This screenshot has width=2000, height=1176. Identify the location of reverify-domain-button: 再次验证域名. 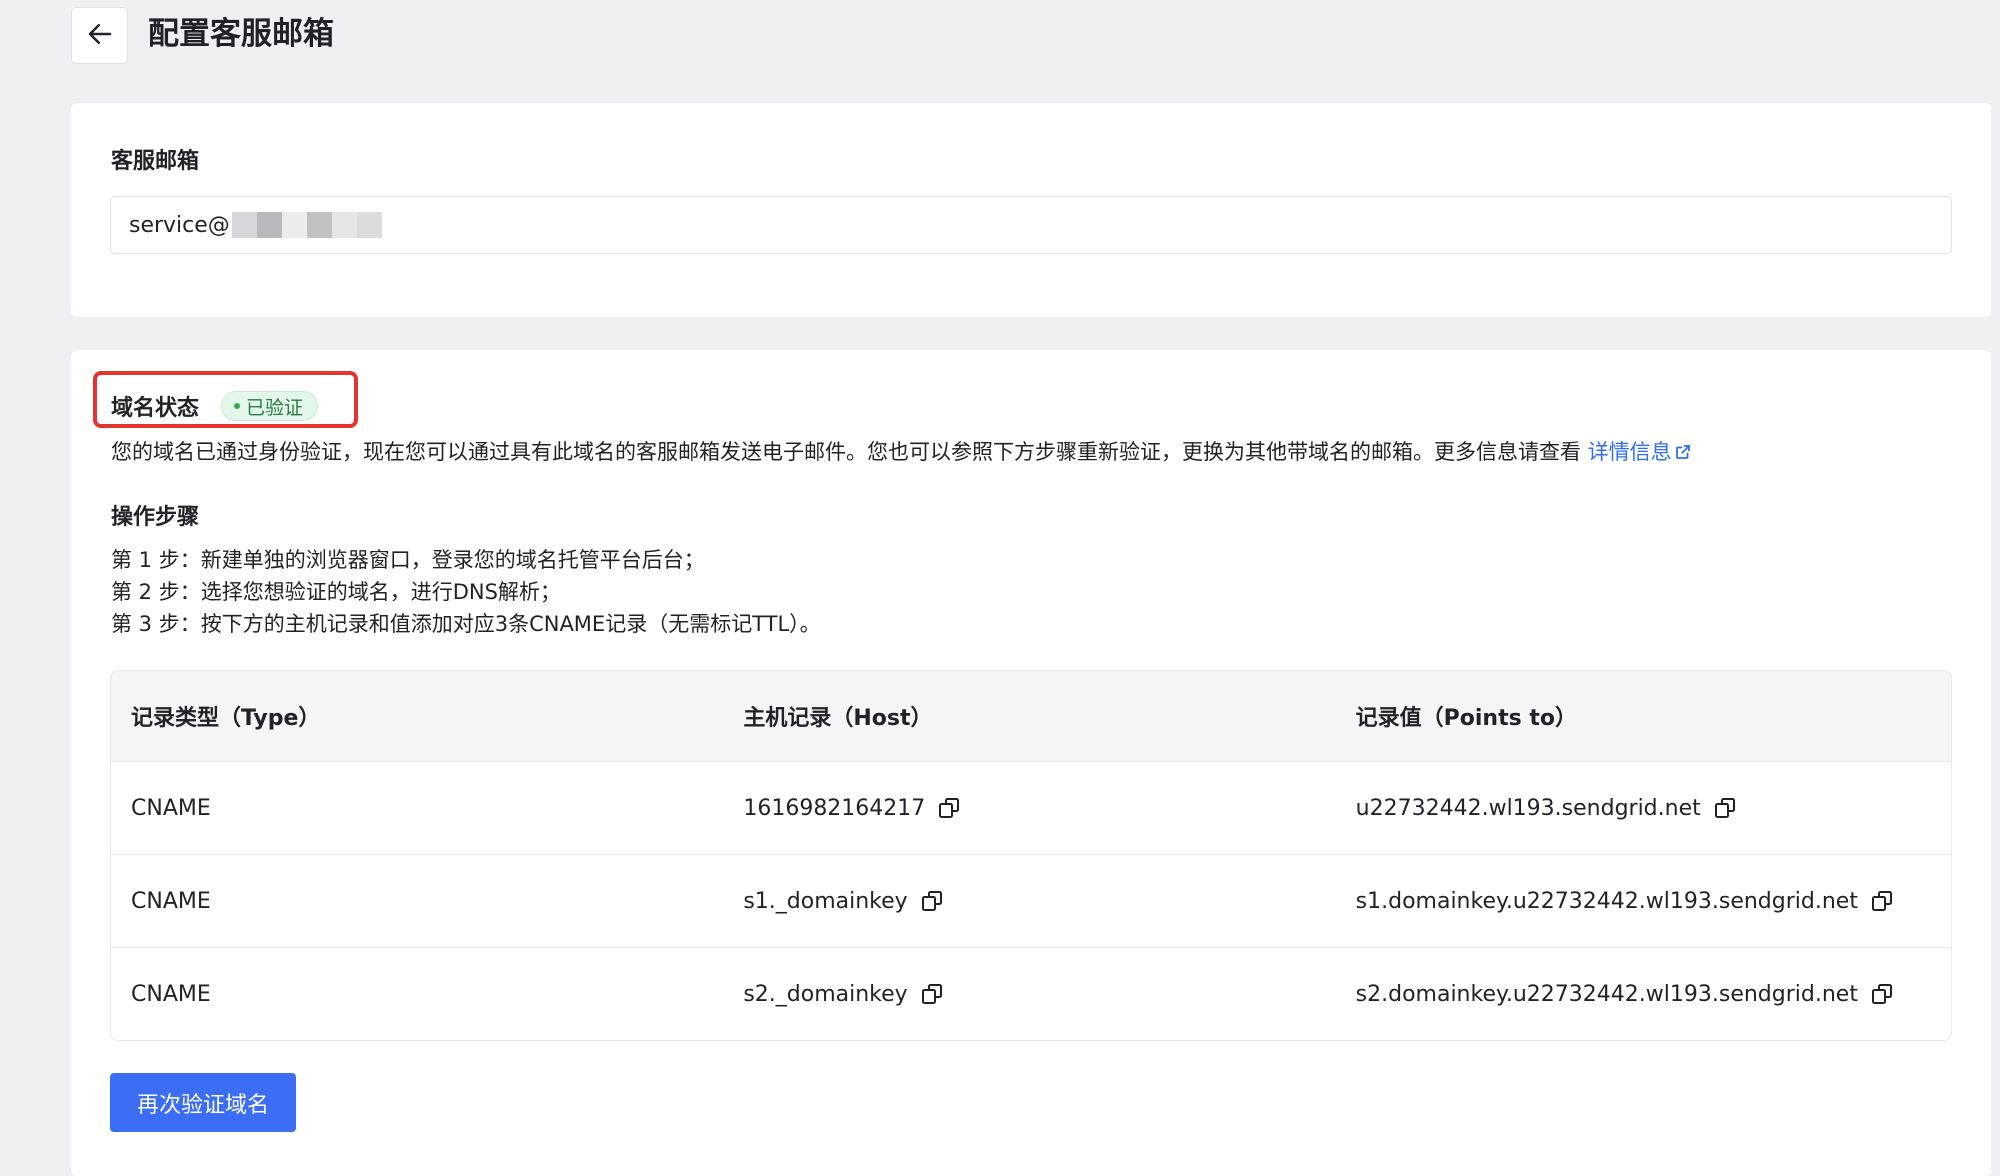
(203, 1102).